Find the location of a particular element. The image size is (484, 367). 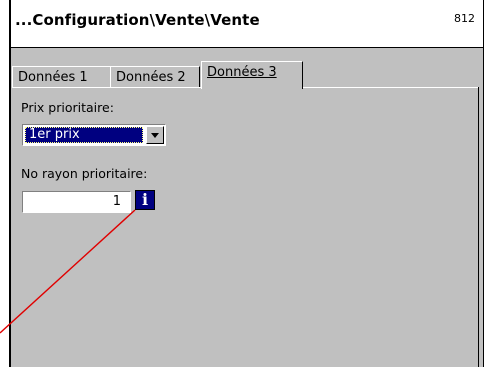

prix-prioritaire-select: 1er prix is located at coordinates (94, 135).